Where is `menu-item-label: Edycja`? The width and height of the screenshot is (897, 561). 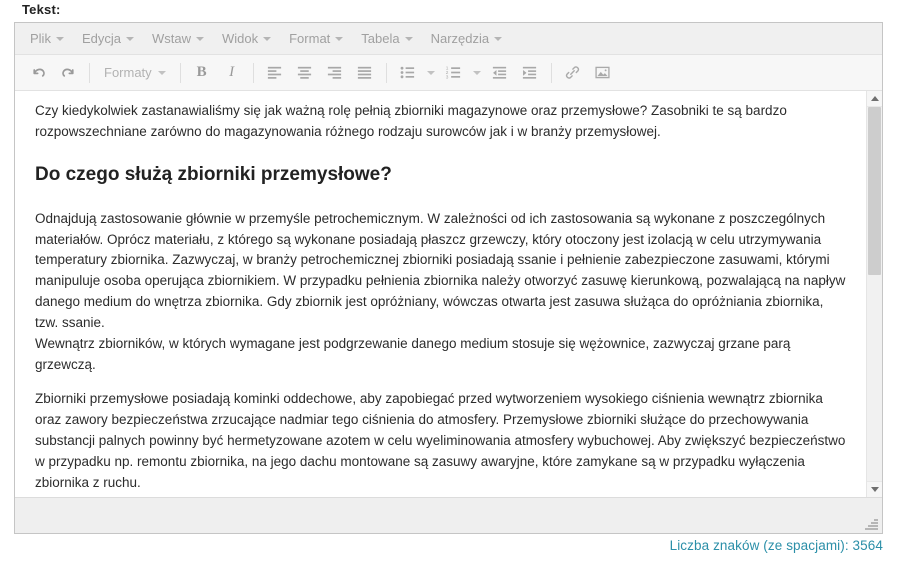
menu-item-label: Edycja is located at coordinates (101, 38).